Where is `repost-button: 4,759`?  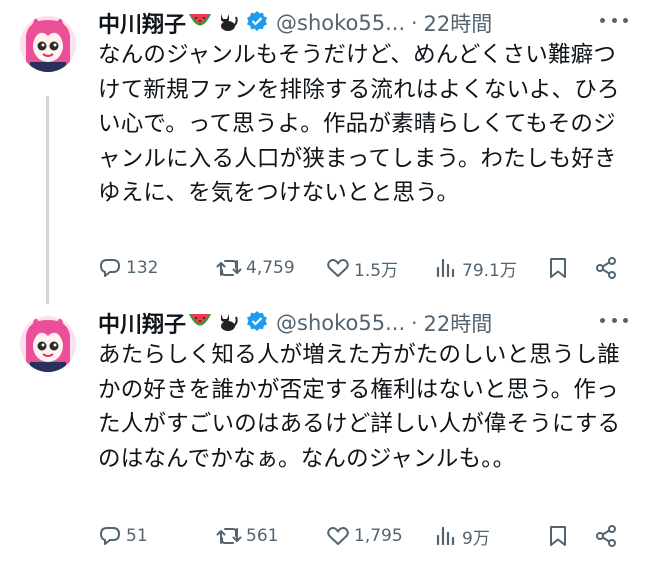 repost-button: 4,759 is located at coordinates (271, 268).